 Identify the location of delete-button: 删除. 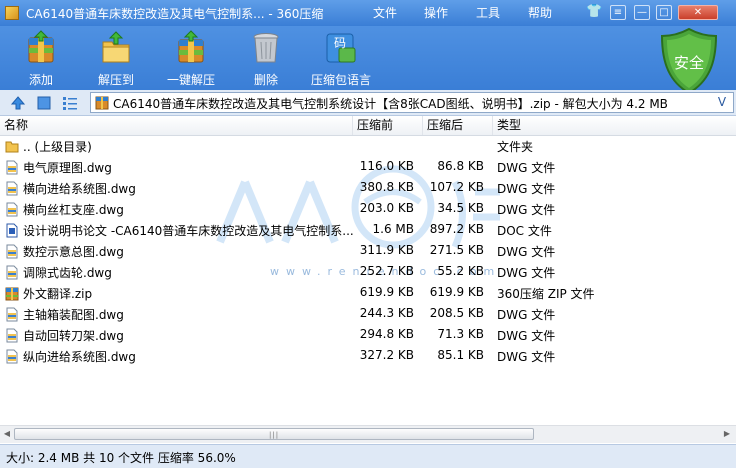
(266, 58).